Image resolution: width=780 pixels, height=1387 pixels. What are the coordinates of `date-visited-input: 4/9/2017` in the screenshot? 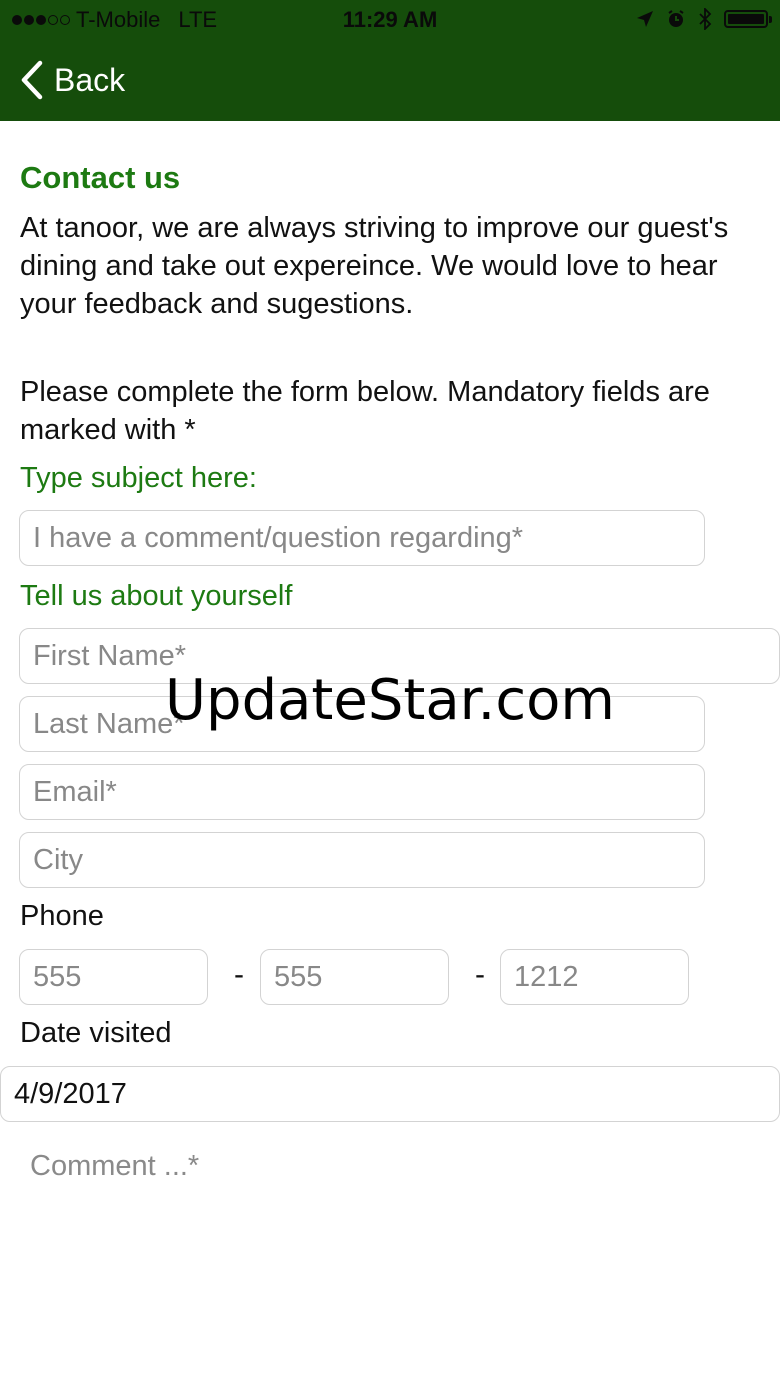 It's located at (390, 1094).